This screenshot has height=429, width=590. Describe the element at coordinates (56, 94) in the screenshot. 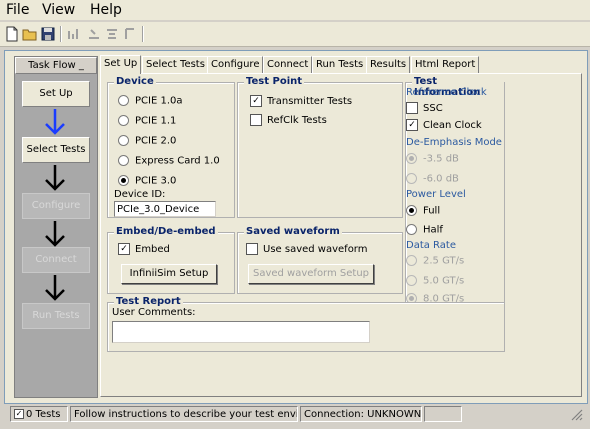

I see `task-setup-button: Set Up` at that location.